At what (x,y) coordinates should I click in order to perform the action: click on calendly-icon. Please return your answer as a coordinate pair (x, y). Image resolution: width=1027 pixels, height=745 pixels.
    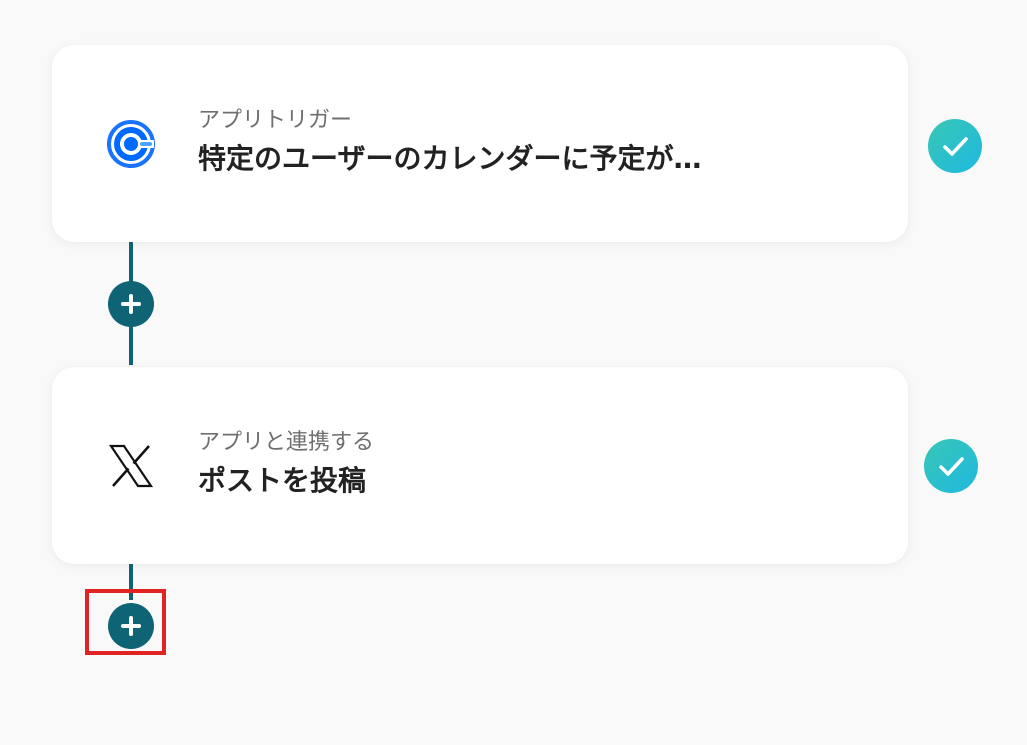
    Looking at the image, I should click on (131, 144).